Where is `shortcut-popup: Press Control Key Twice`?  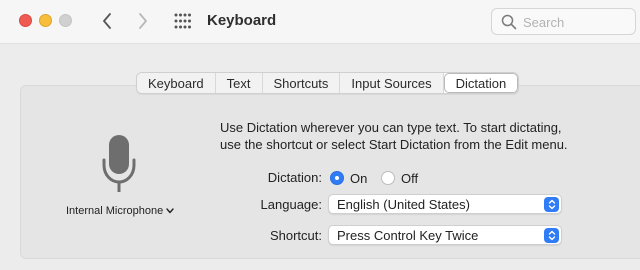 shortcut-popup: Press Control Key Twice is located at coordinates (445, 235).